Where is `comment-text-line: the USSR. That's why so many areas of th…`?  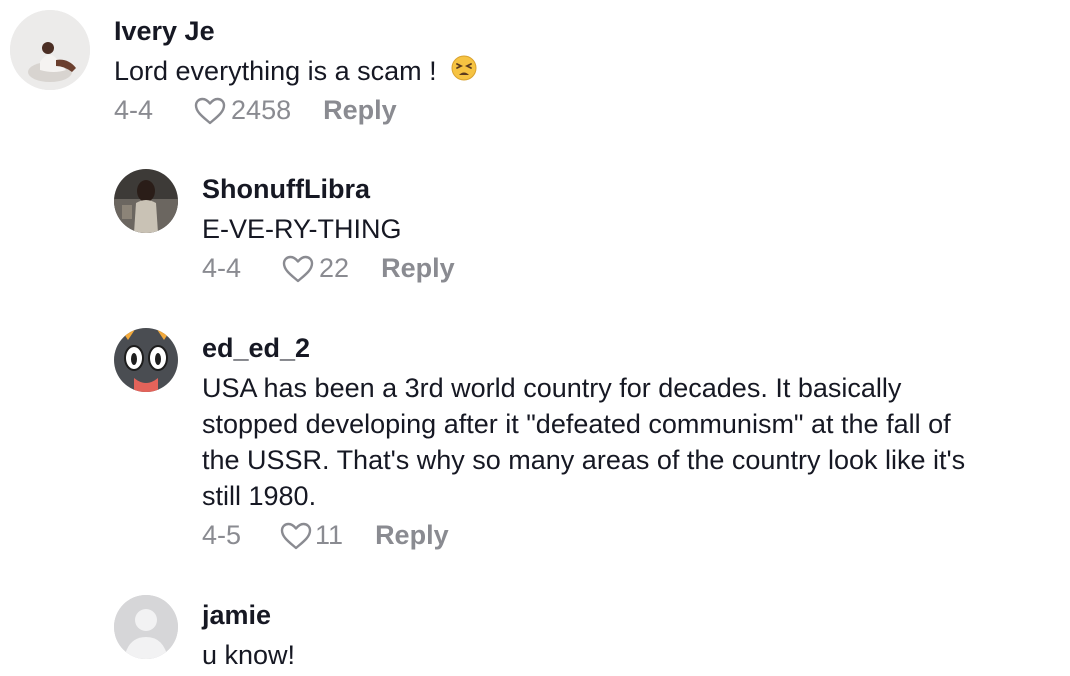 comment-text-line: the USSR. That's why so many areas of th… is located at coordinates (584, 460).